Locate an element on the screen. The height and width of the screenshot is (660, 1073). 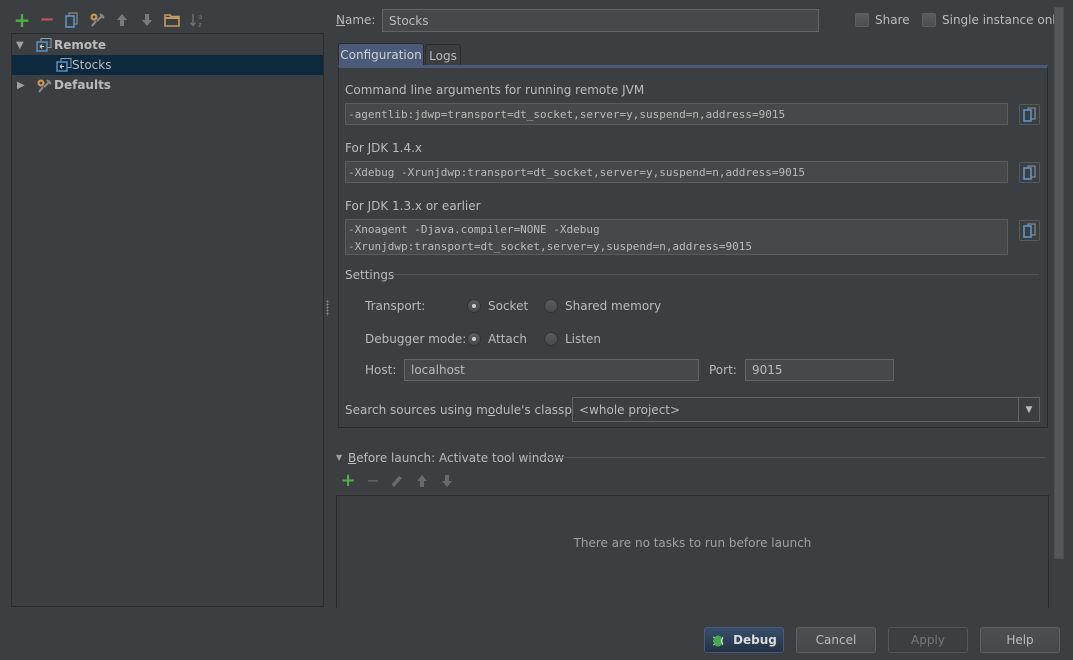
copy-jdk14-button is located at coordinates (1029, 172).